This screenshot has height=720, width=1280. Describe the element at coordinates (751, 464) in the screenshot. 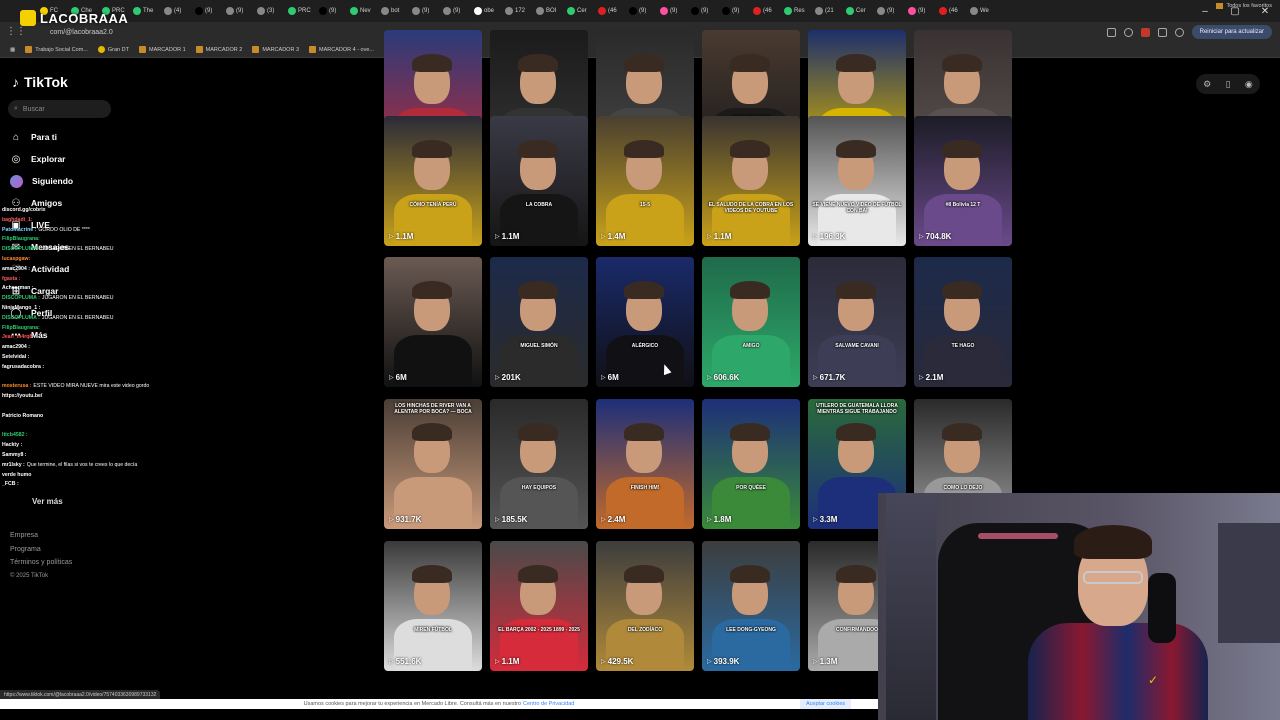

I see `video-card: POR QUÉEE ▷ 1.8M` at that location.